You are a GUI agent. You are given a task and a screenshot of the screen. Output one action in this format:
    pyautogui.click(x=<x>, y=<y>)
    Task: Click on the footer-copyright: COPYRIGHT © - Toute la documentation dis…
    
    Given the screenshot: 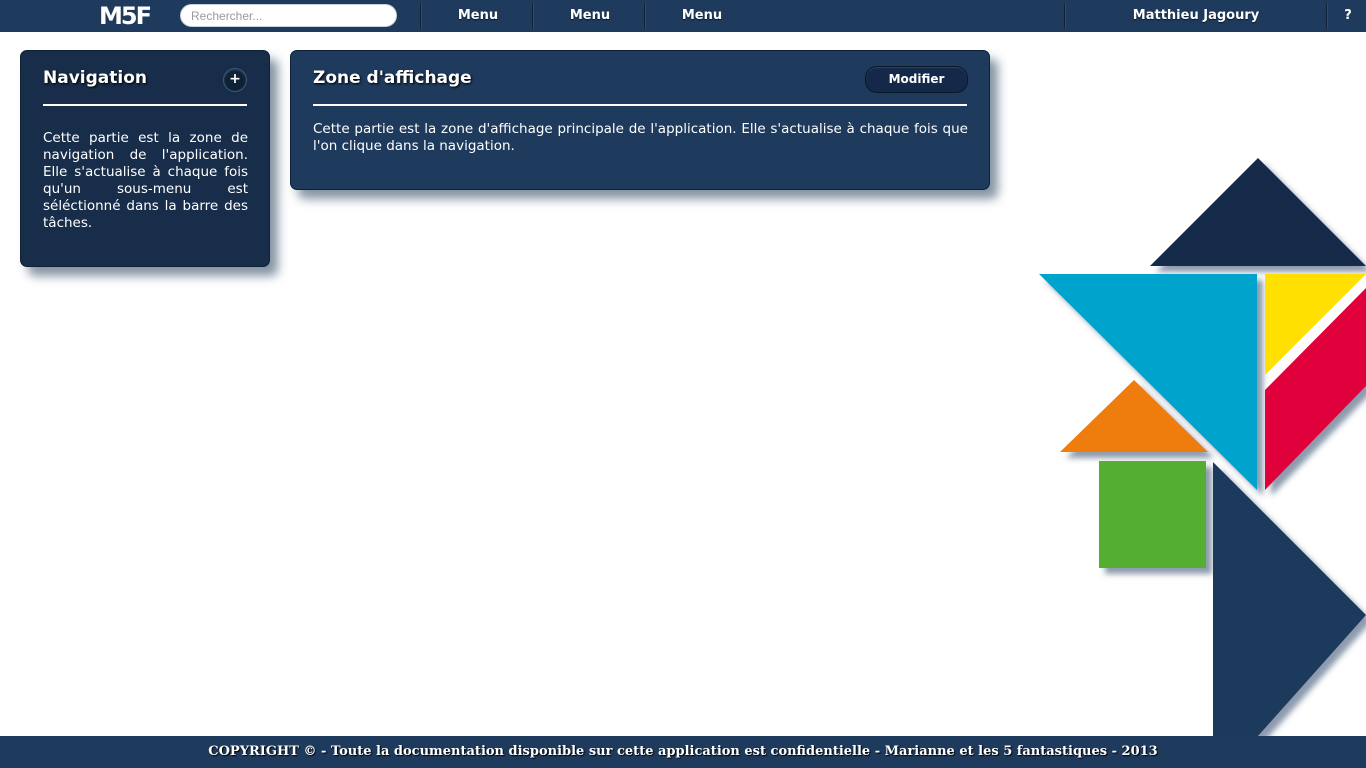 What is the action you would take?
    pyautogui.click(x=683, y=752)
    